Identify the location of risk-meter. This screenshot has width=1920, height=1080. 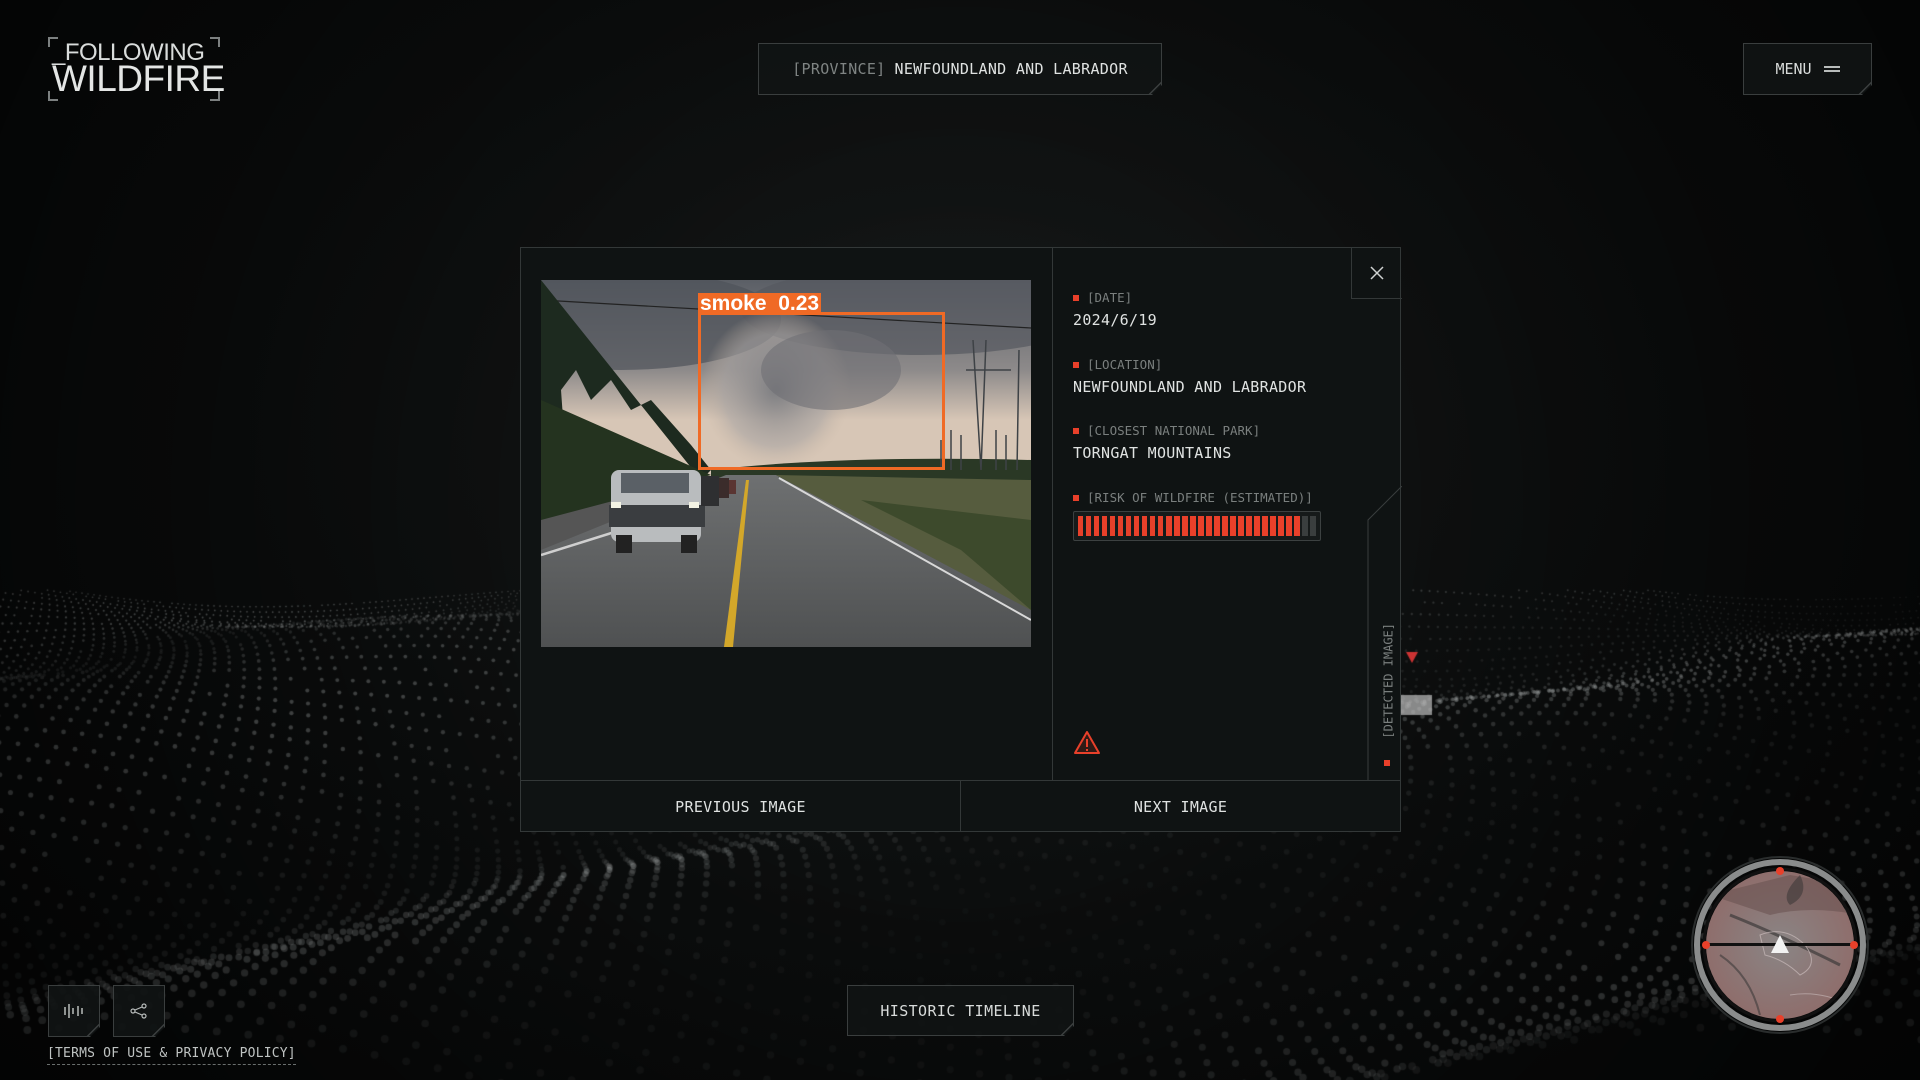
(1197, 526).